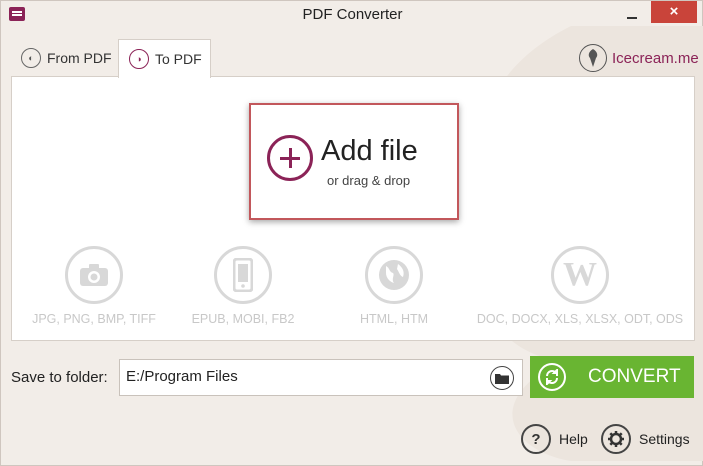  I want to click on close-button: ×, so click(674, 12).